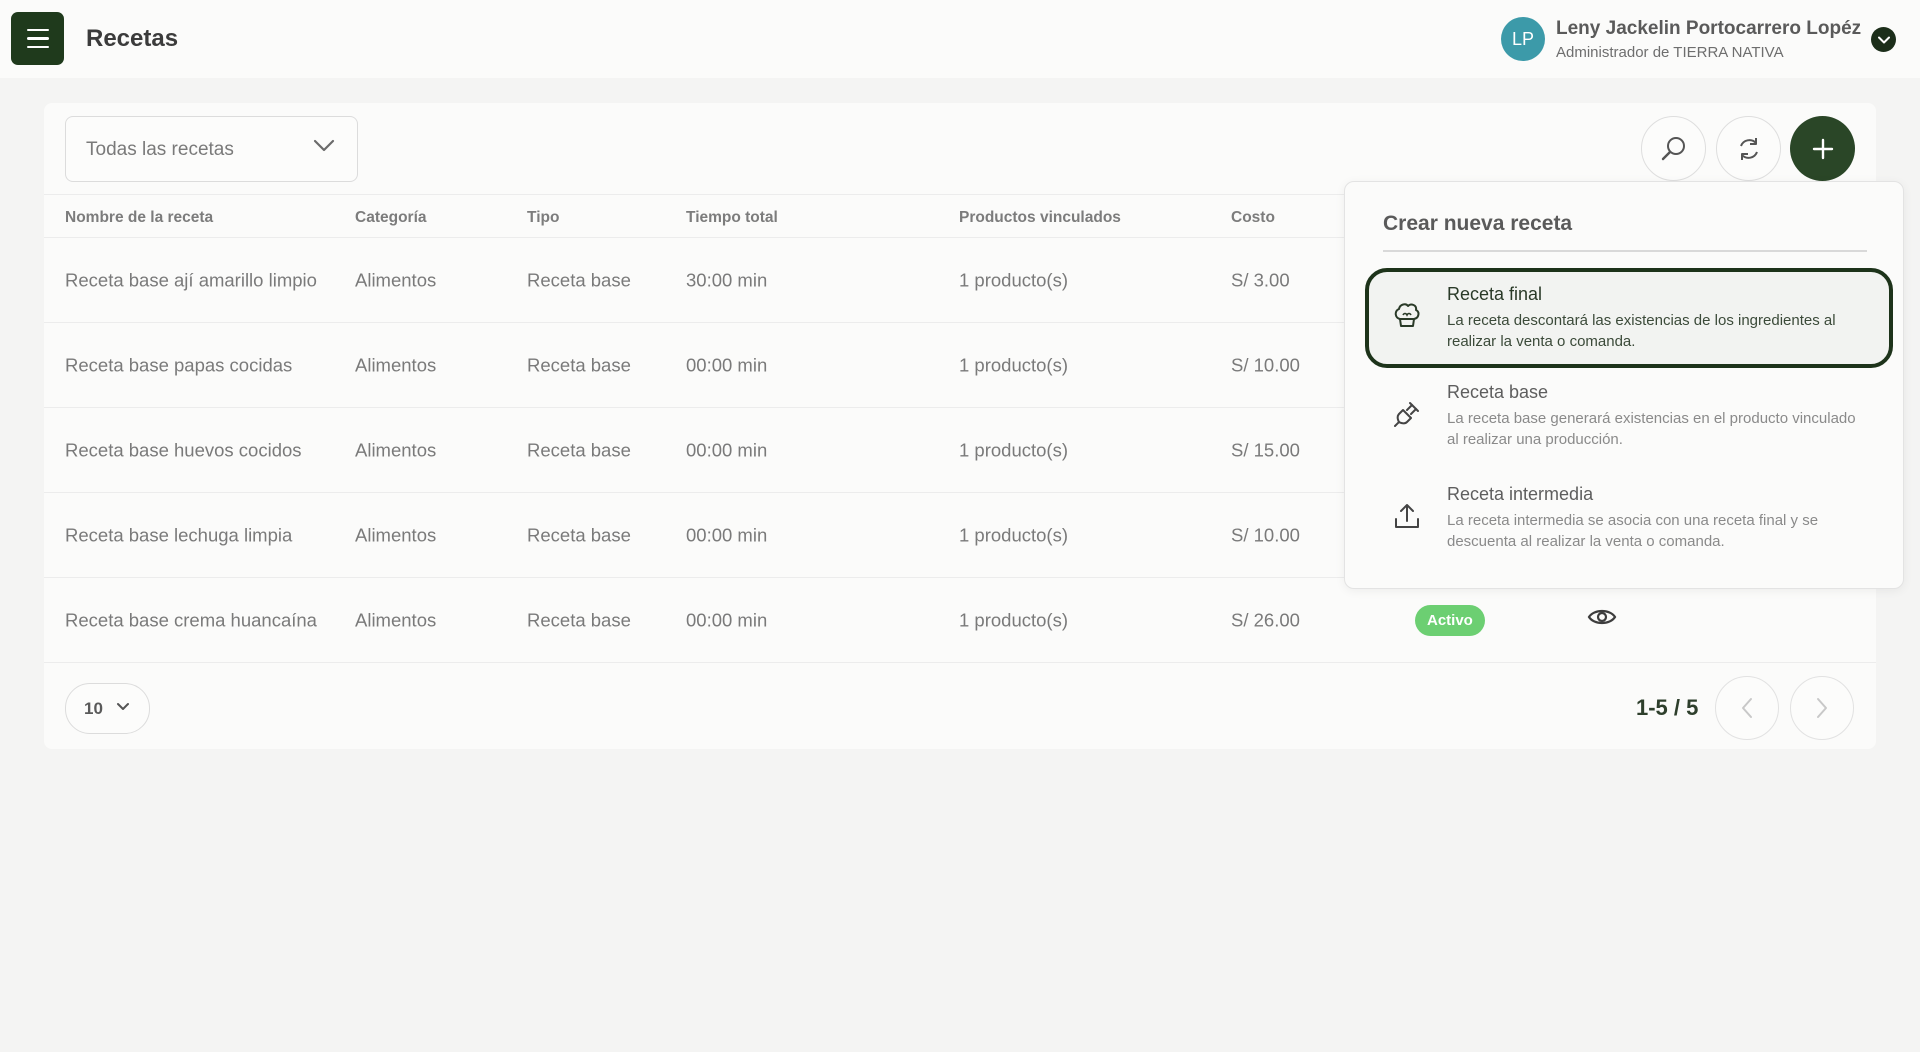 This screenshot has height=1052, width=1920. I want to click on plug-icon, so click(1406, 414).